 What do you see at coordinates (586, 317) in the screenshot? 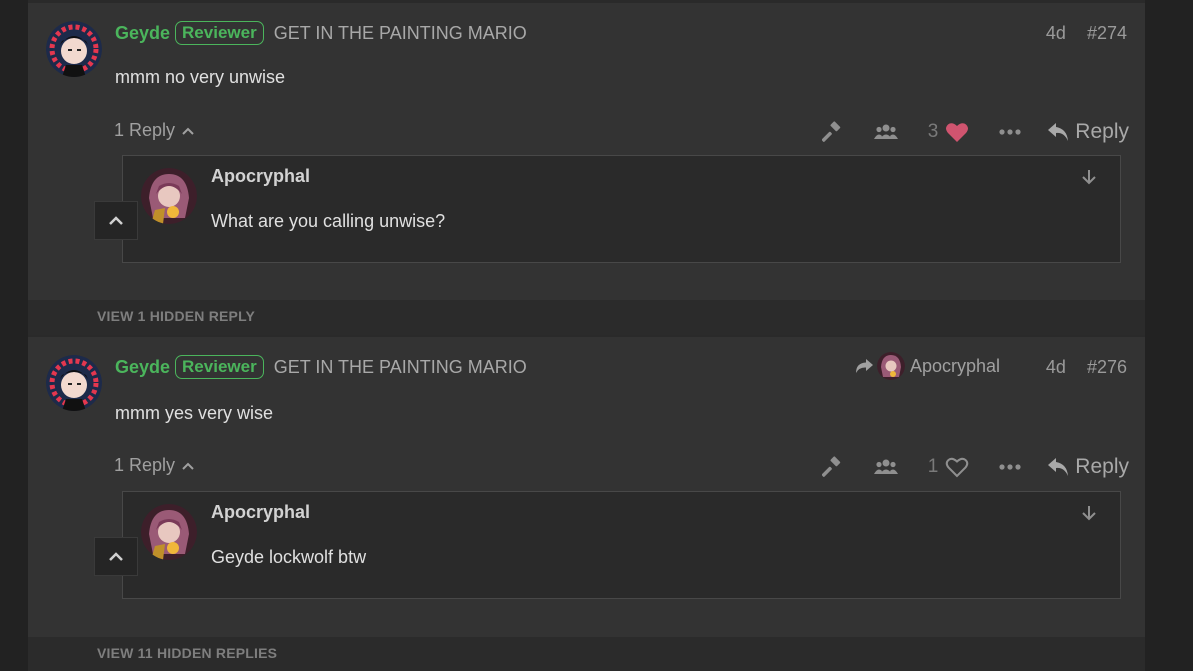
I see `hidden-replies-bar: VIEW 1 HIDDEN REPLY` at bounding box center [586, 317].